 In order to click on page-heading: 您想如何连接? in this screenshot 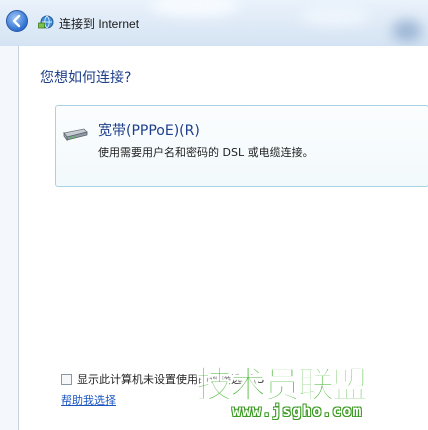, I will do `click(86, 78)`.